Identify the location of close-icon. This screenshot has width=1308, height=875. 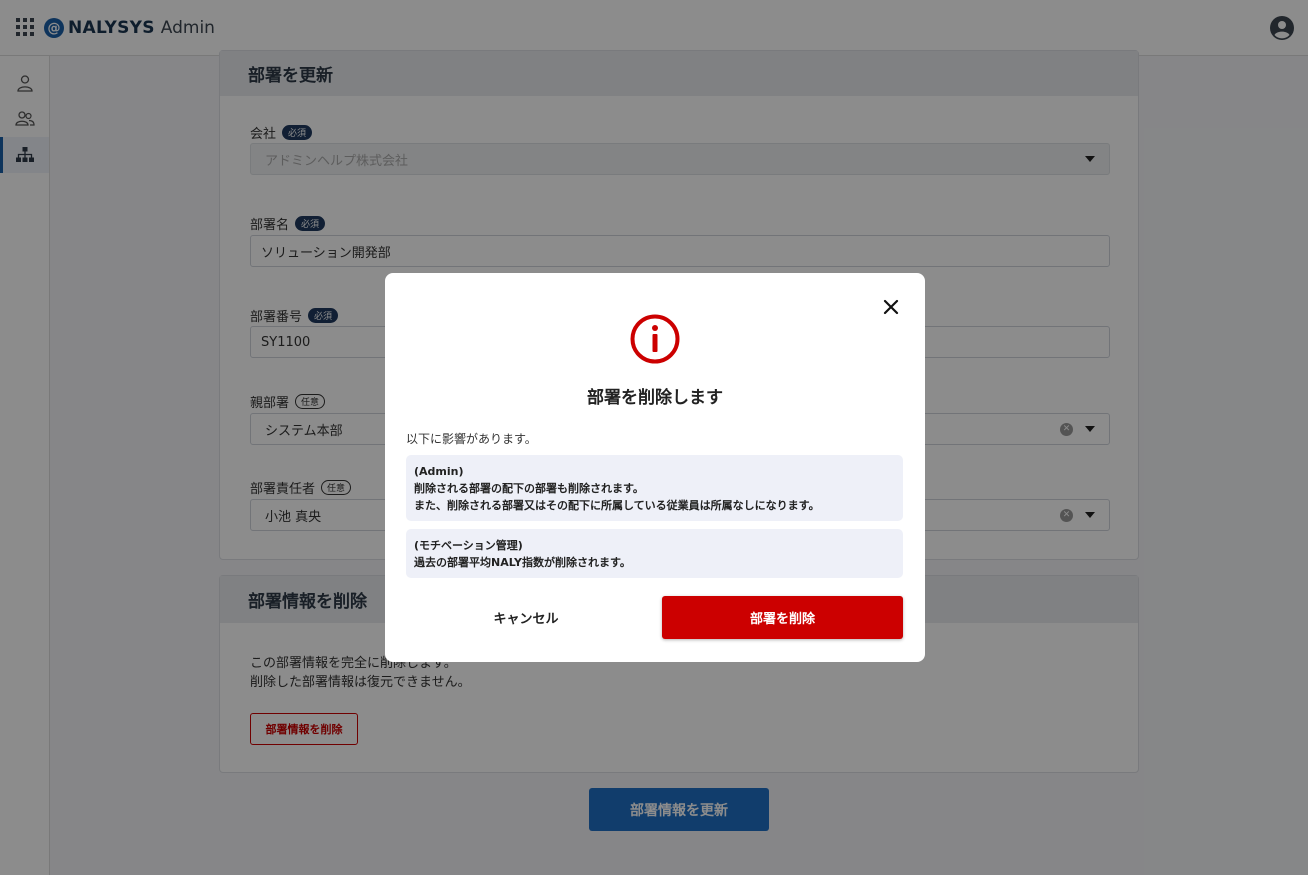
(891, 307).